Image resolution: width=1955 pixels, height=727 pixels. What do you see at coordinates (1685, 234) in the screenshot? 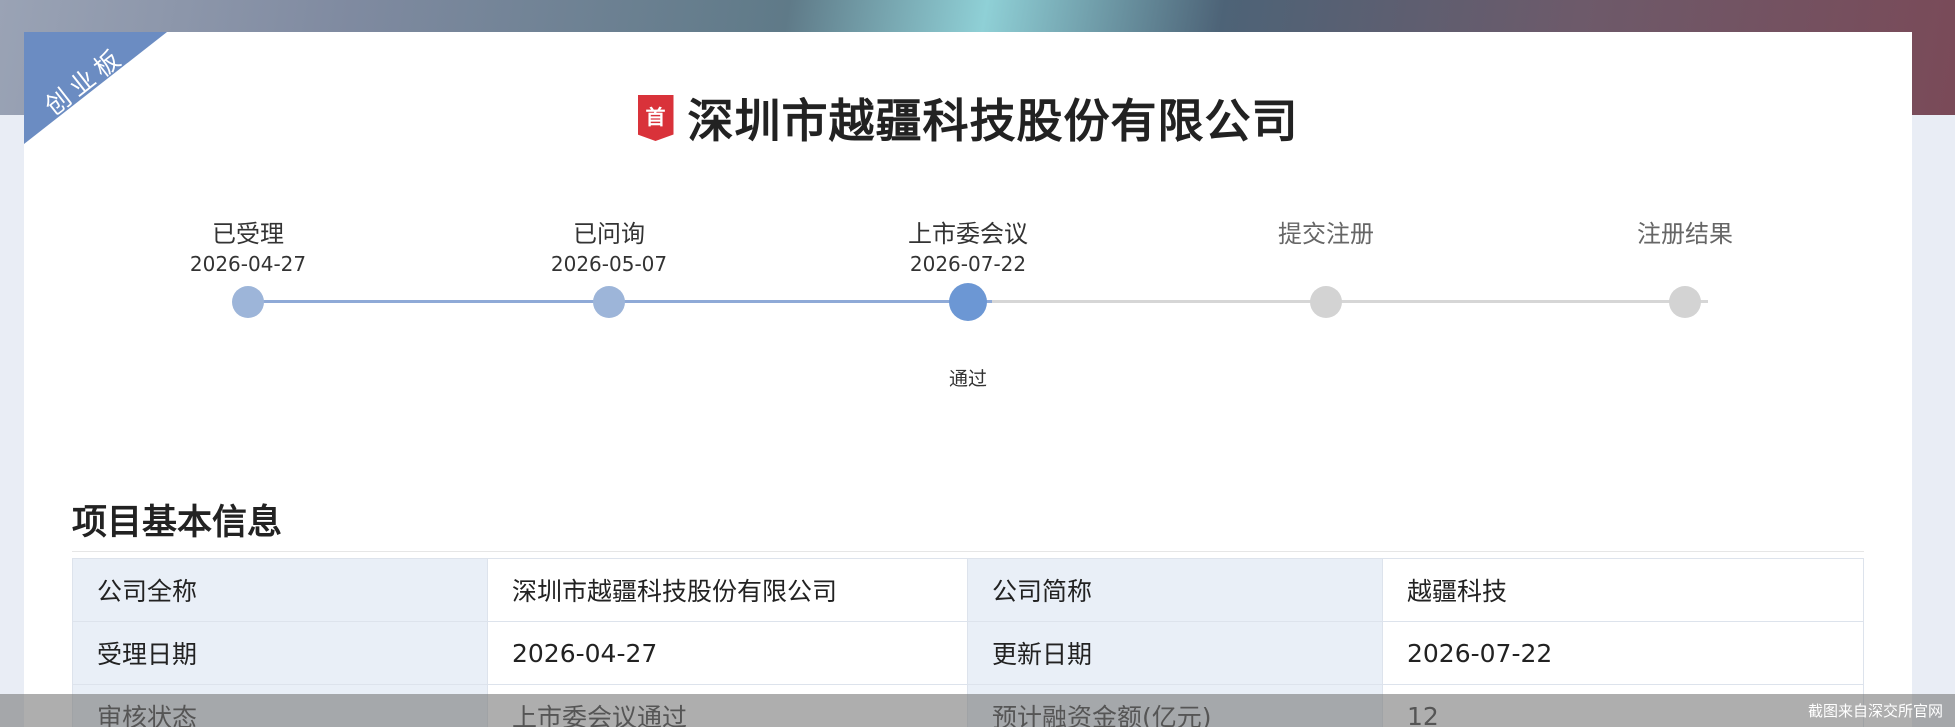
I see `step-label-registration-result: 注册结果` at bounding box center [1685, 234].